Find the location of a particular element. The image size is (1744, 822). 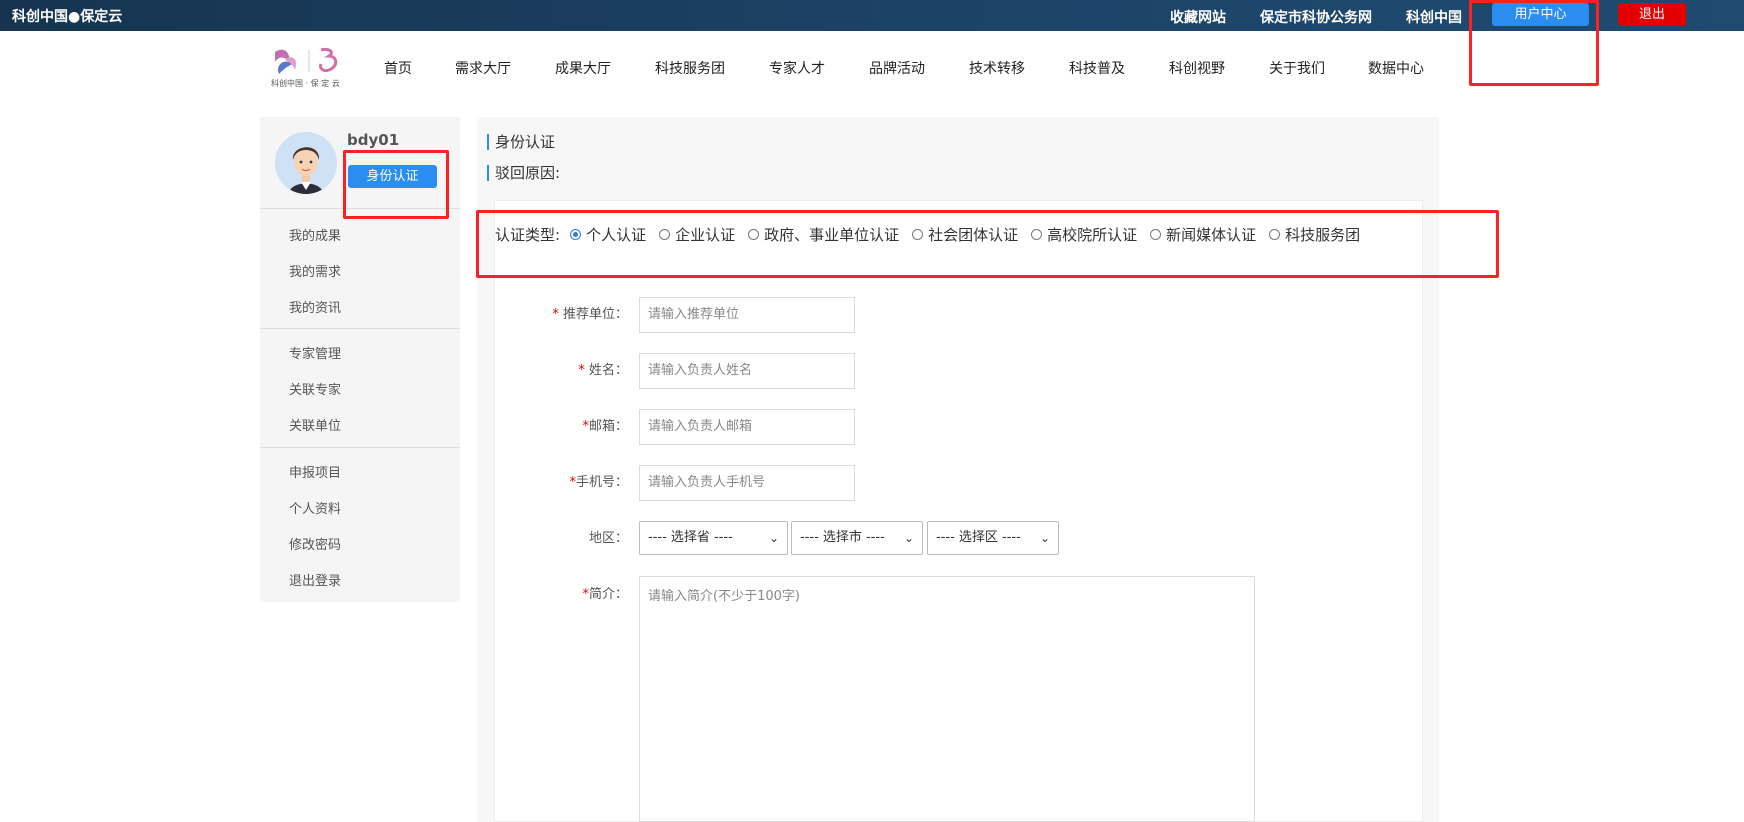

nav-home: 首页 is located at coordinates (398, 68).